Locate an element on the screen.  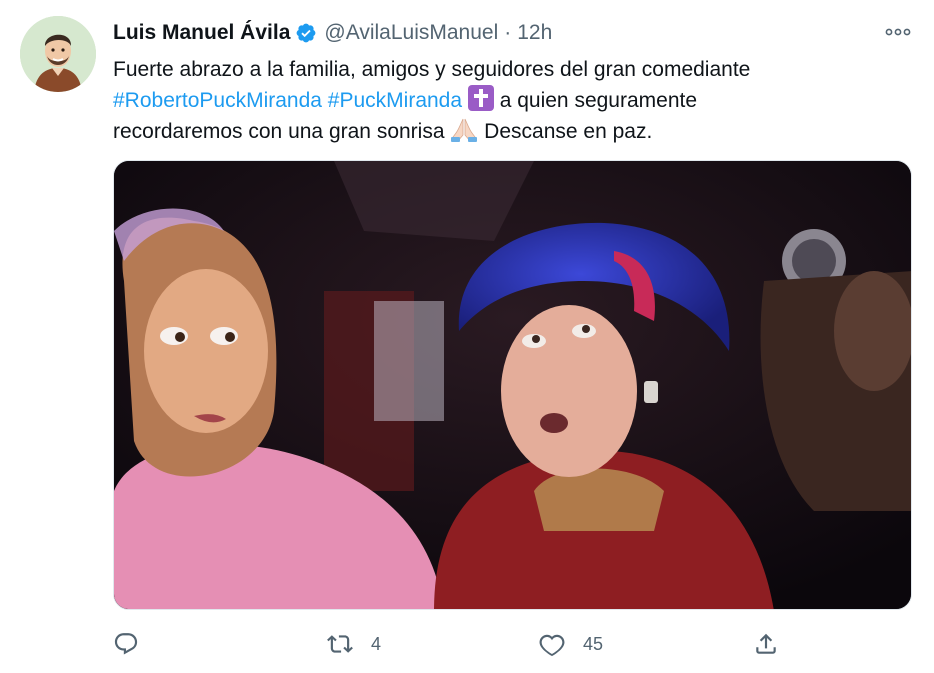
tweet-header: Luis Manuel Ávila @AvilaLuisManuel · 12h is located at coordinates (332, 33).